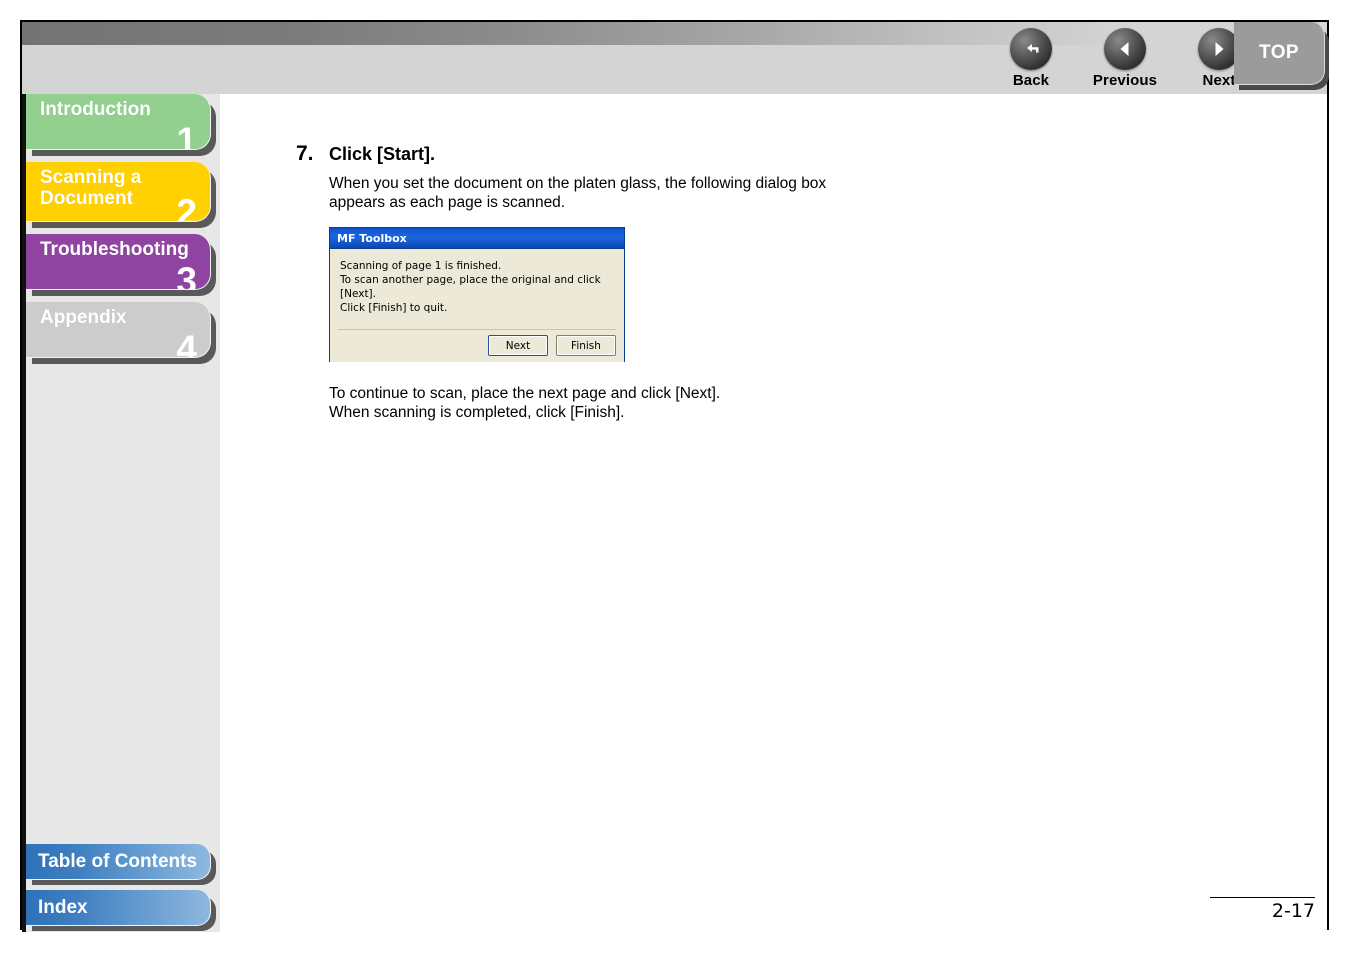  I want to click on tab-face: Troubleshooting 3, so click(118, 262).